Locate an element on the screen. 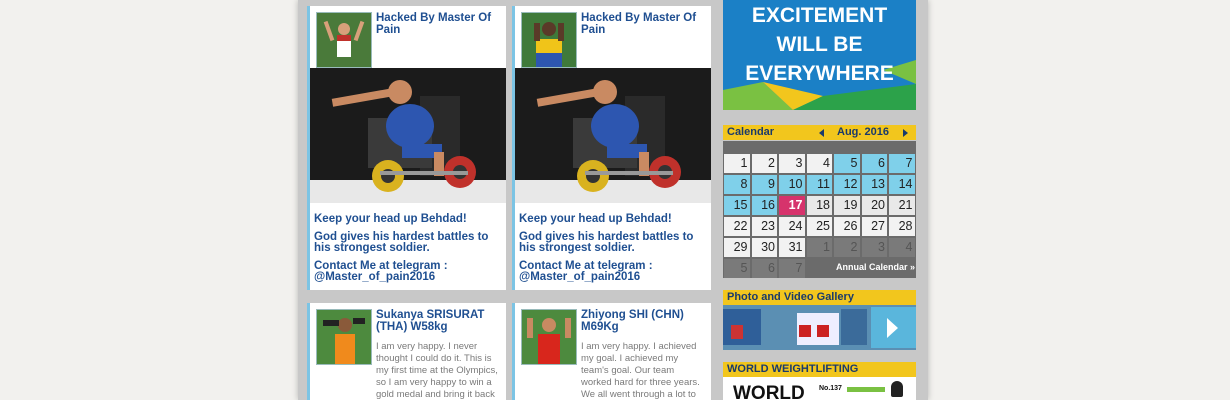 Image resolution: width=1230 pixels, height=400 pixels. calendar-day: 17 is located at coordinates (792, 205).